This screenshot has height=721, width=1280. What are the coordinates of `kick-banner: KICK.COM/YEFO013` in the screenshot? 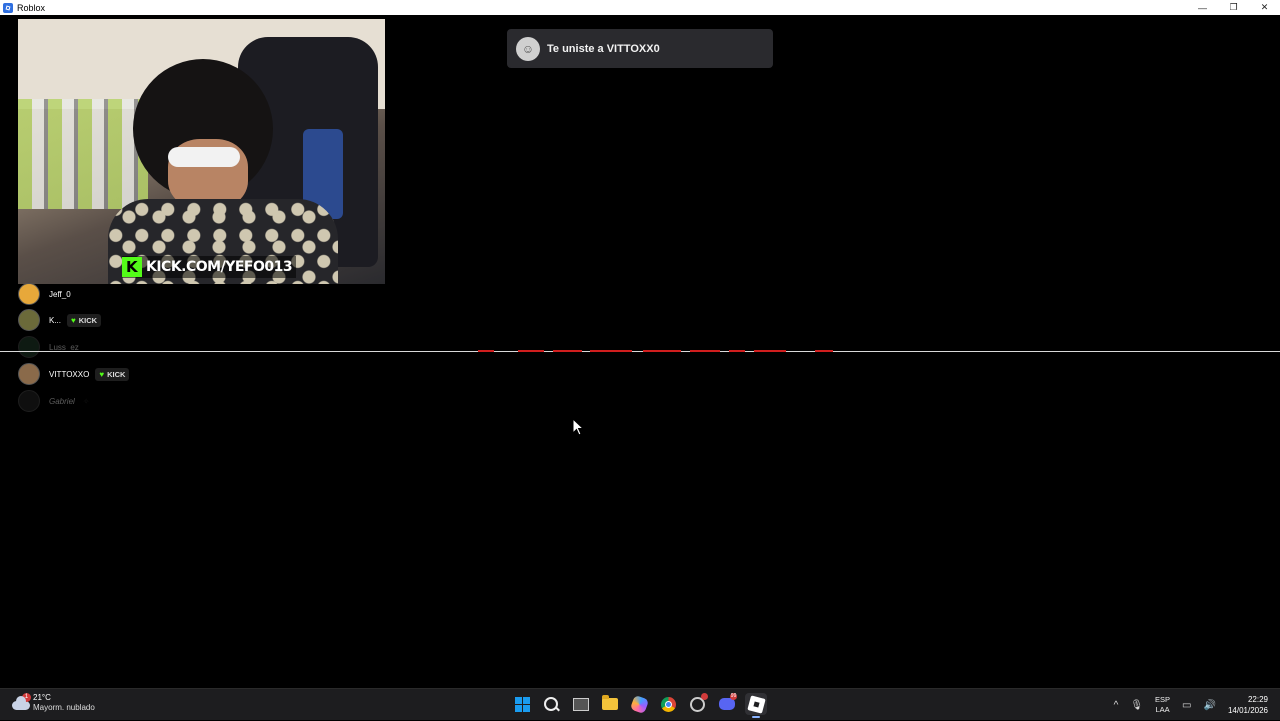 It's located at (209, 267).